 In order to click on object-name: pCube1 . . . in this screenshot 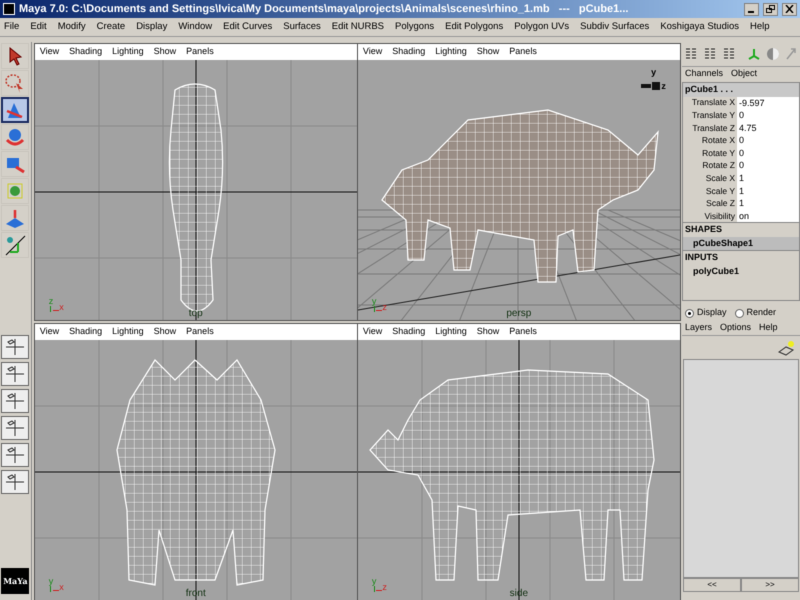, I will do `click(741, 89)`.